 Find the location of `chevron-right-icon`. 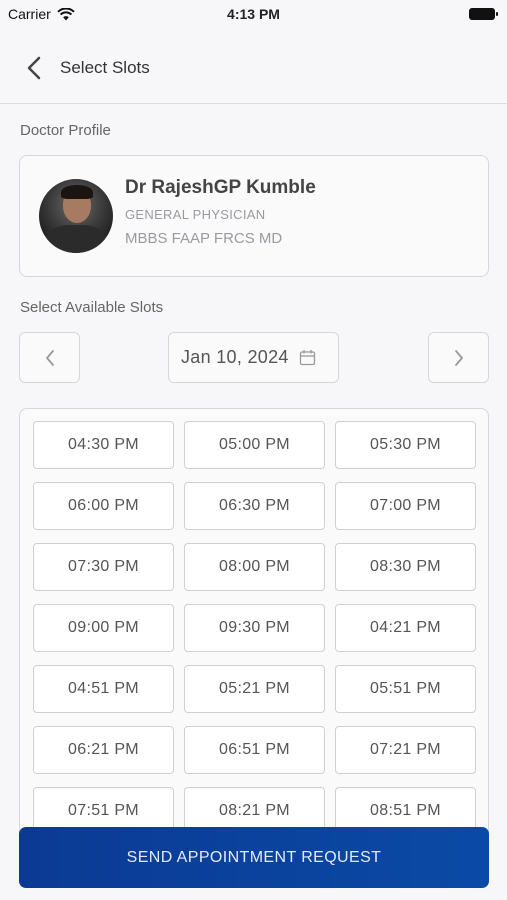

chevron-right-icon is located at coordinates (458, 357).